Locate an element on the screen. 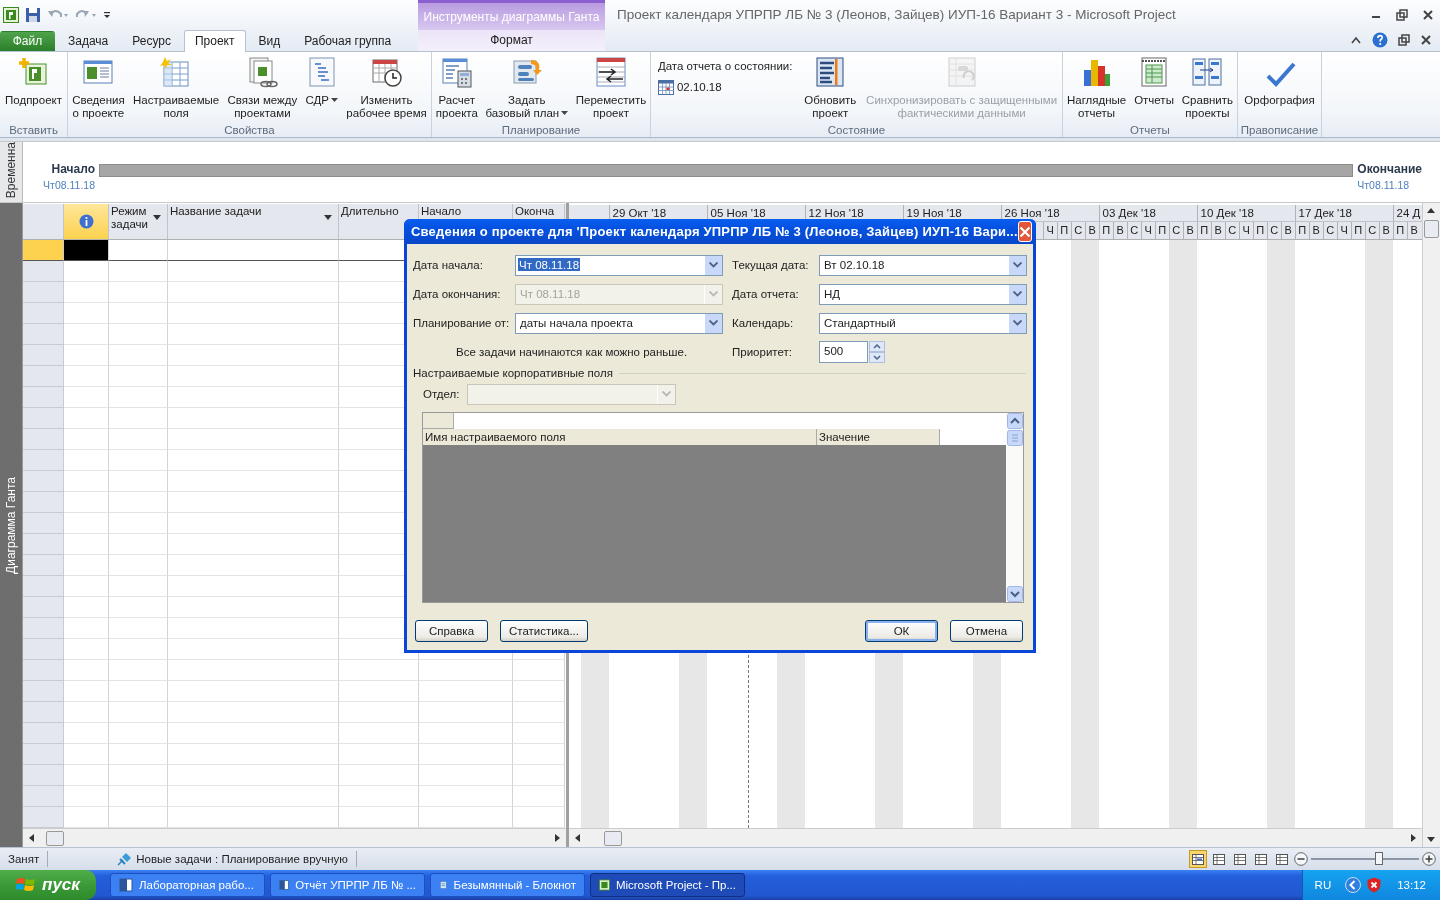 The image size is (1440, 900). ribbon-group-label: Свойства is located at coordinates (249, 131).